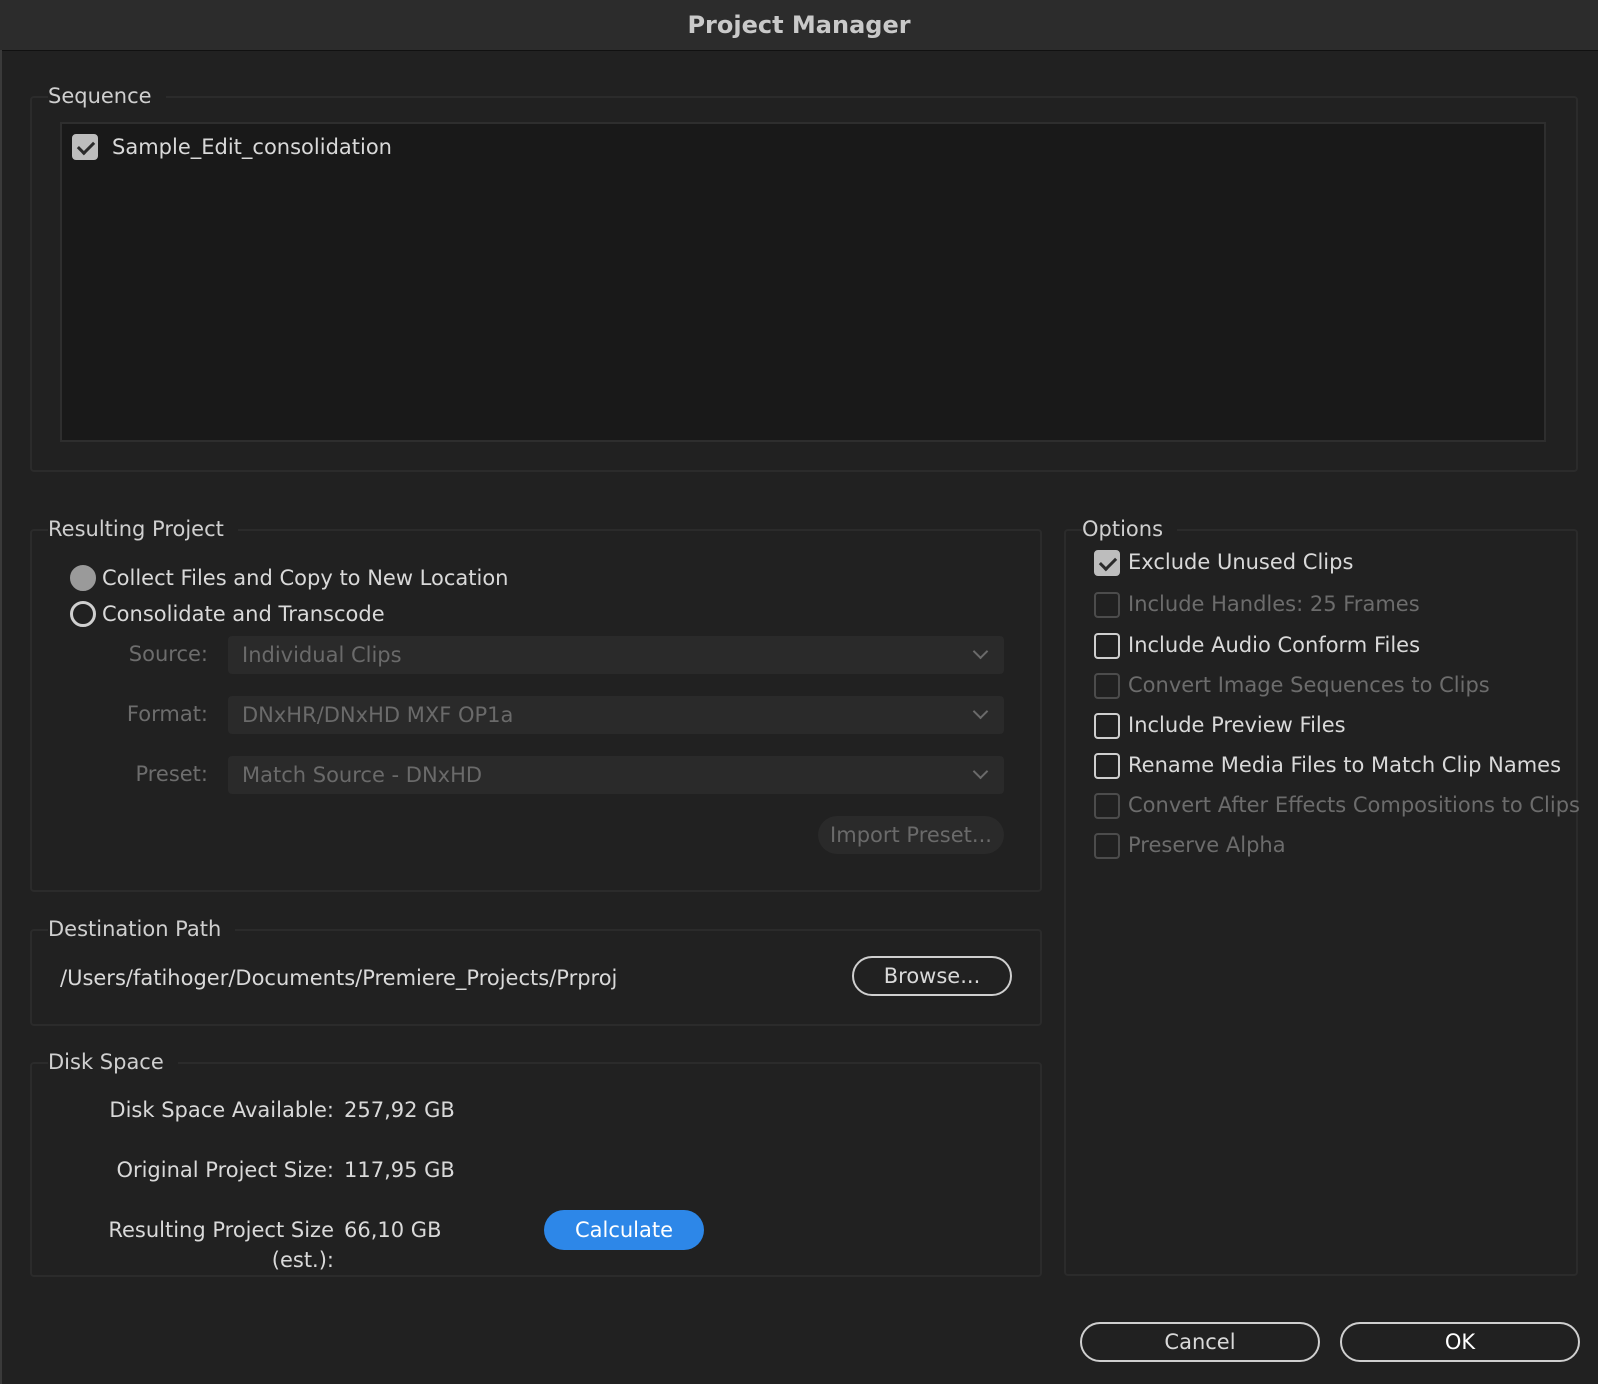 This screenshot has width=1598, height=1384. I want to click on format-label: Format:, so click(167, 714).